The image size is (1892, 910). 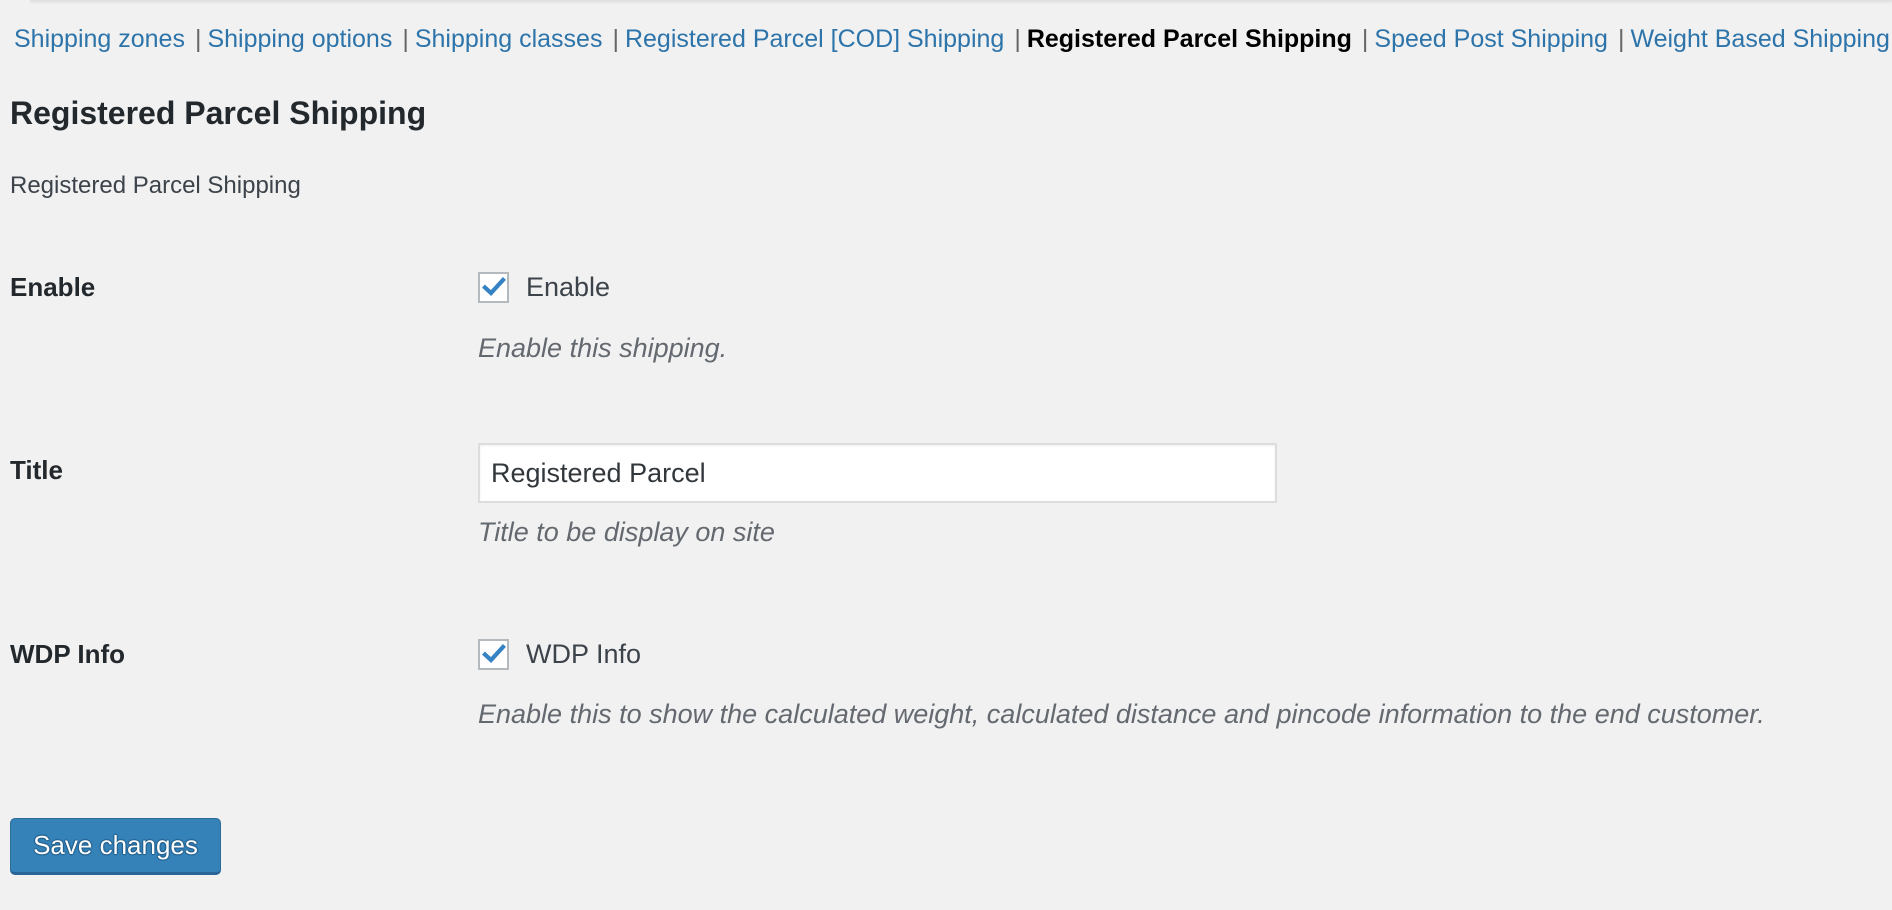 I want to click on enable-checkbox-label: Enable, so click(x=568, y=287).